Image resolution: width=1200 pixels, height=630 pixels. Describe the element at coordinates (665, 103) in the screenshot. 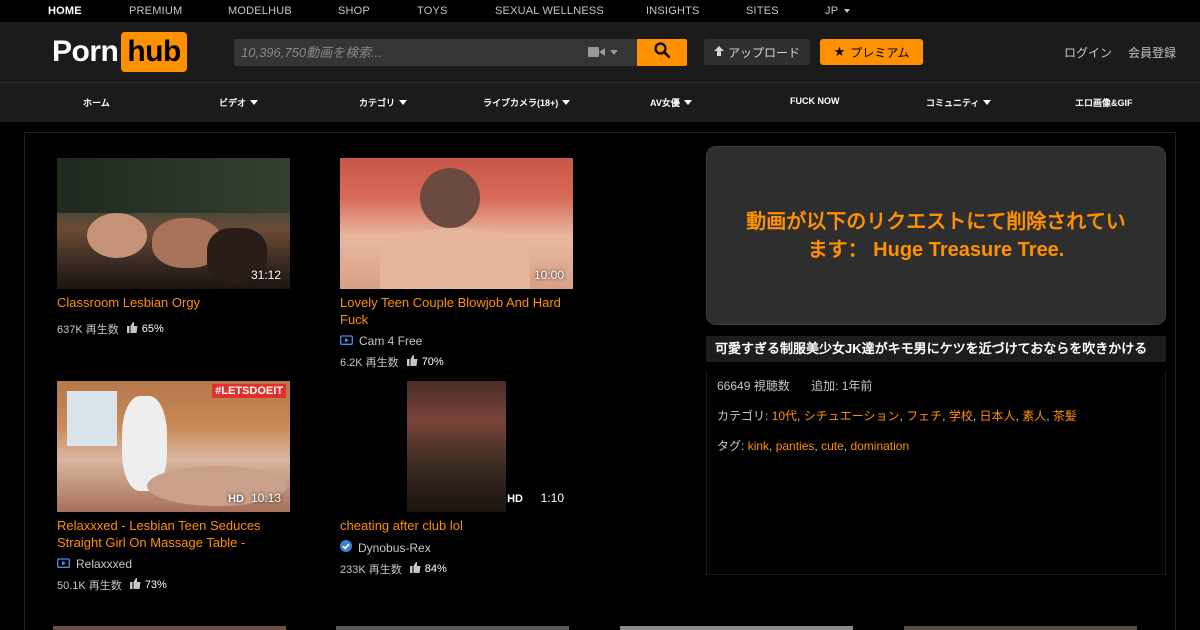

I see `nav-item-label: AV女優` at that location.